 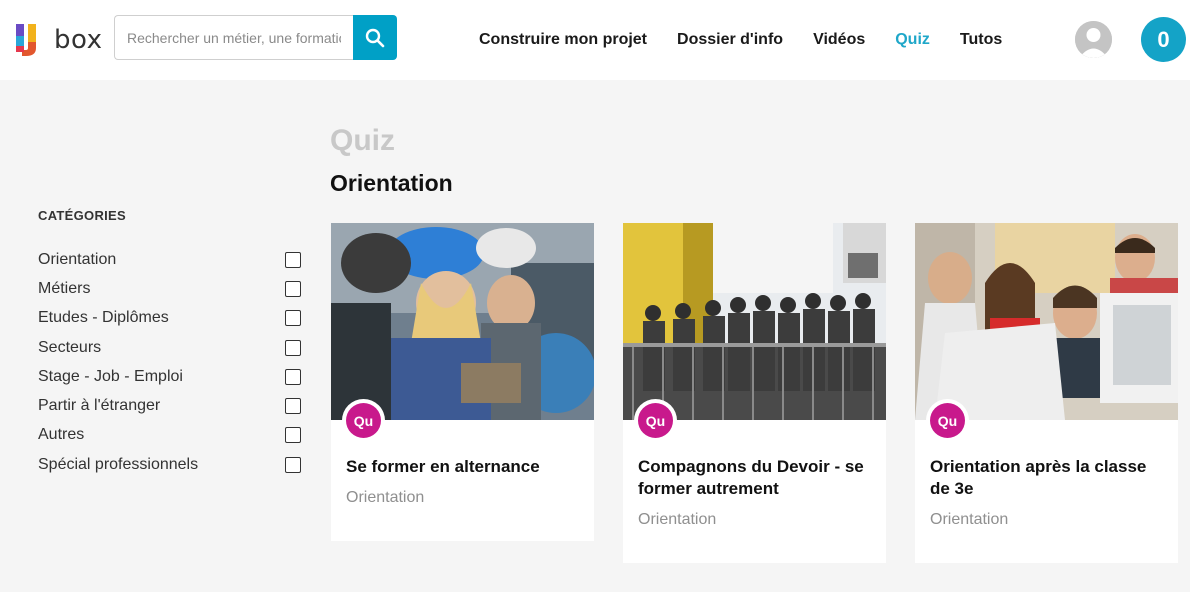 What do you see at coordinates (981, 40) in the screenshot?
I see `nav-tutos: Tutos` at bounding box center [981, 40].